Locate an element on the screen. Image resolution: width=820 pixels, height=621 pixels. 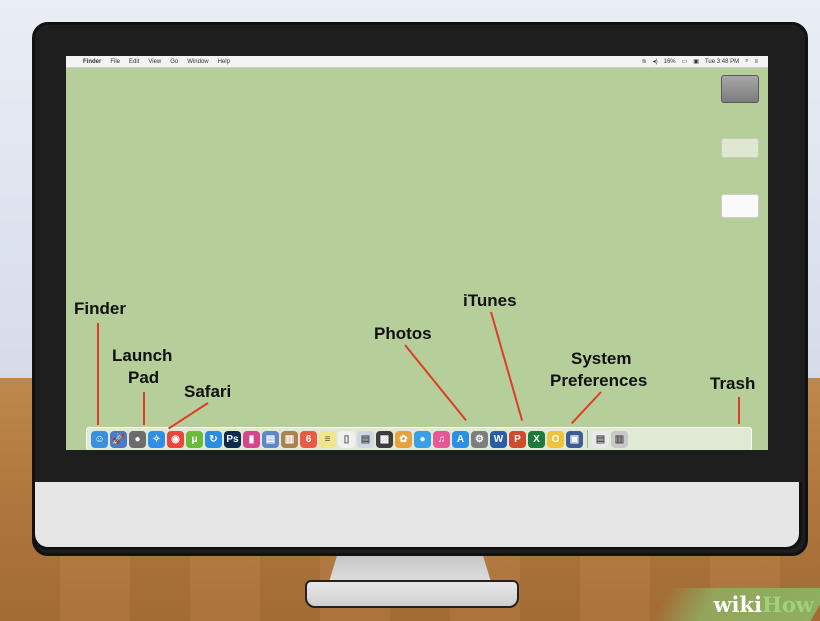
app-icon-dark: ▩ is located at coordinates (384, 439).